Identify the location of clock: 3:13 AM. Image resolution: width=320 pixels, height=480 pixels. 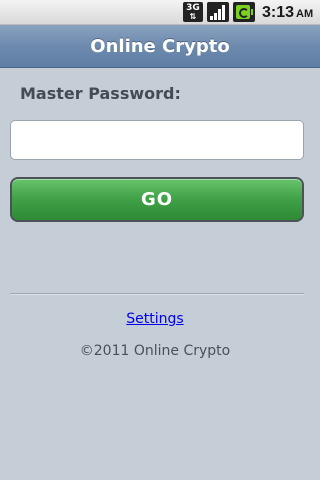
(290, 13).